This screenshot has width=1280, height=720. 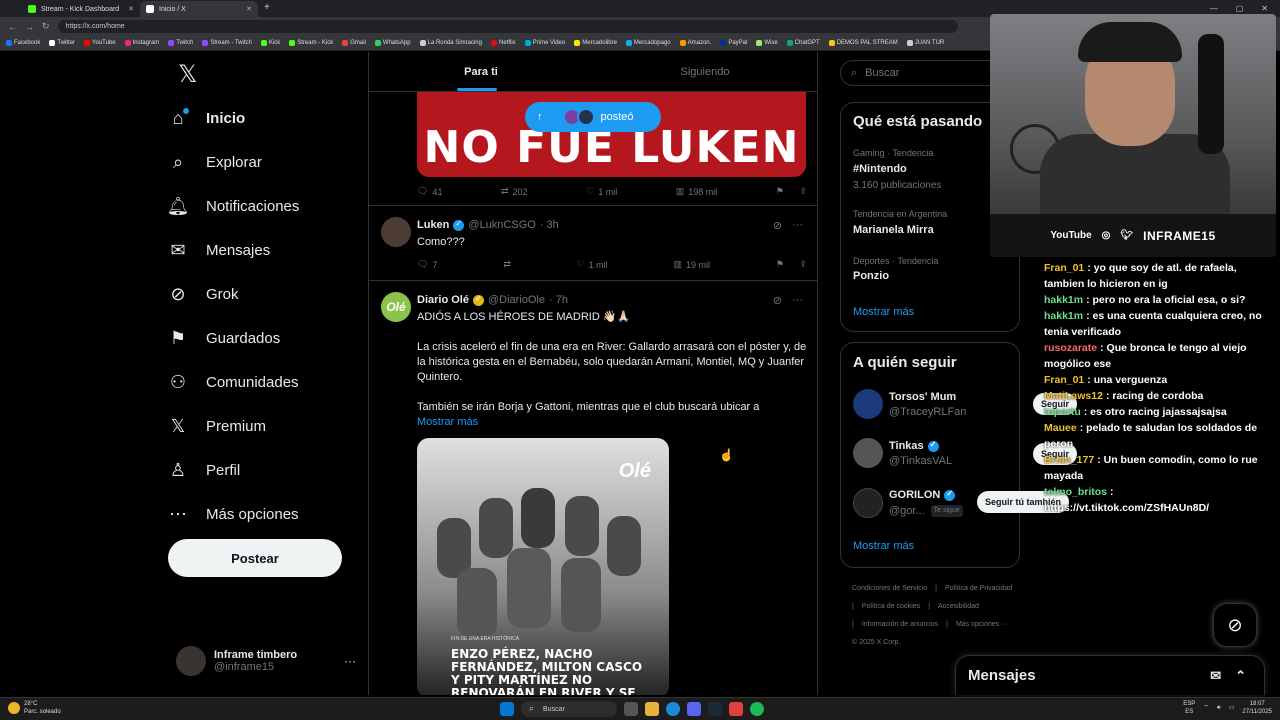 What do you see at coordinates (777, 225) in the screenshot?
I see `grok-icon: ⊘` at bounding box center [777, 225].